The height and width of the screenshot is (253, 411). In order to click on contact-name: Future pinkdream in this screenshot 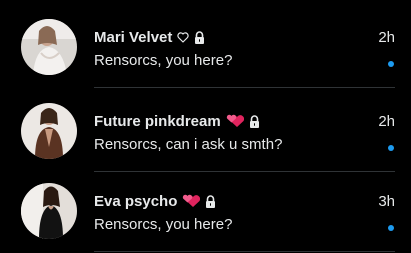, I will do `click(157, 121)`.